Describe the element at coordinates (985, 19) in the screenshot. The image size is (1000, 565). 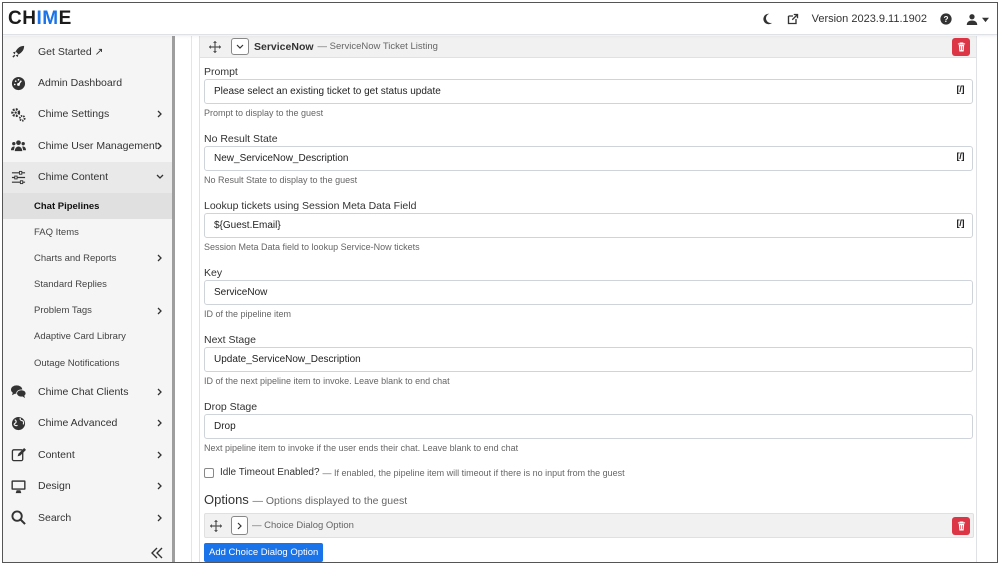
I see `caret-down-icon` at that location.